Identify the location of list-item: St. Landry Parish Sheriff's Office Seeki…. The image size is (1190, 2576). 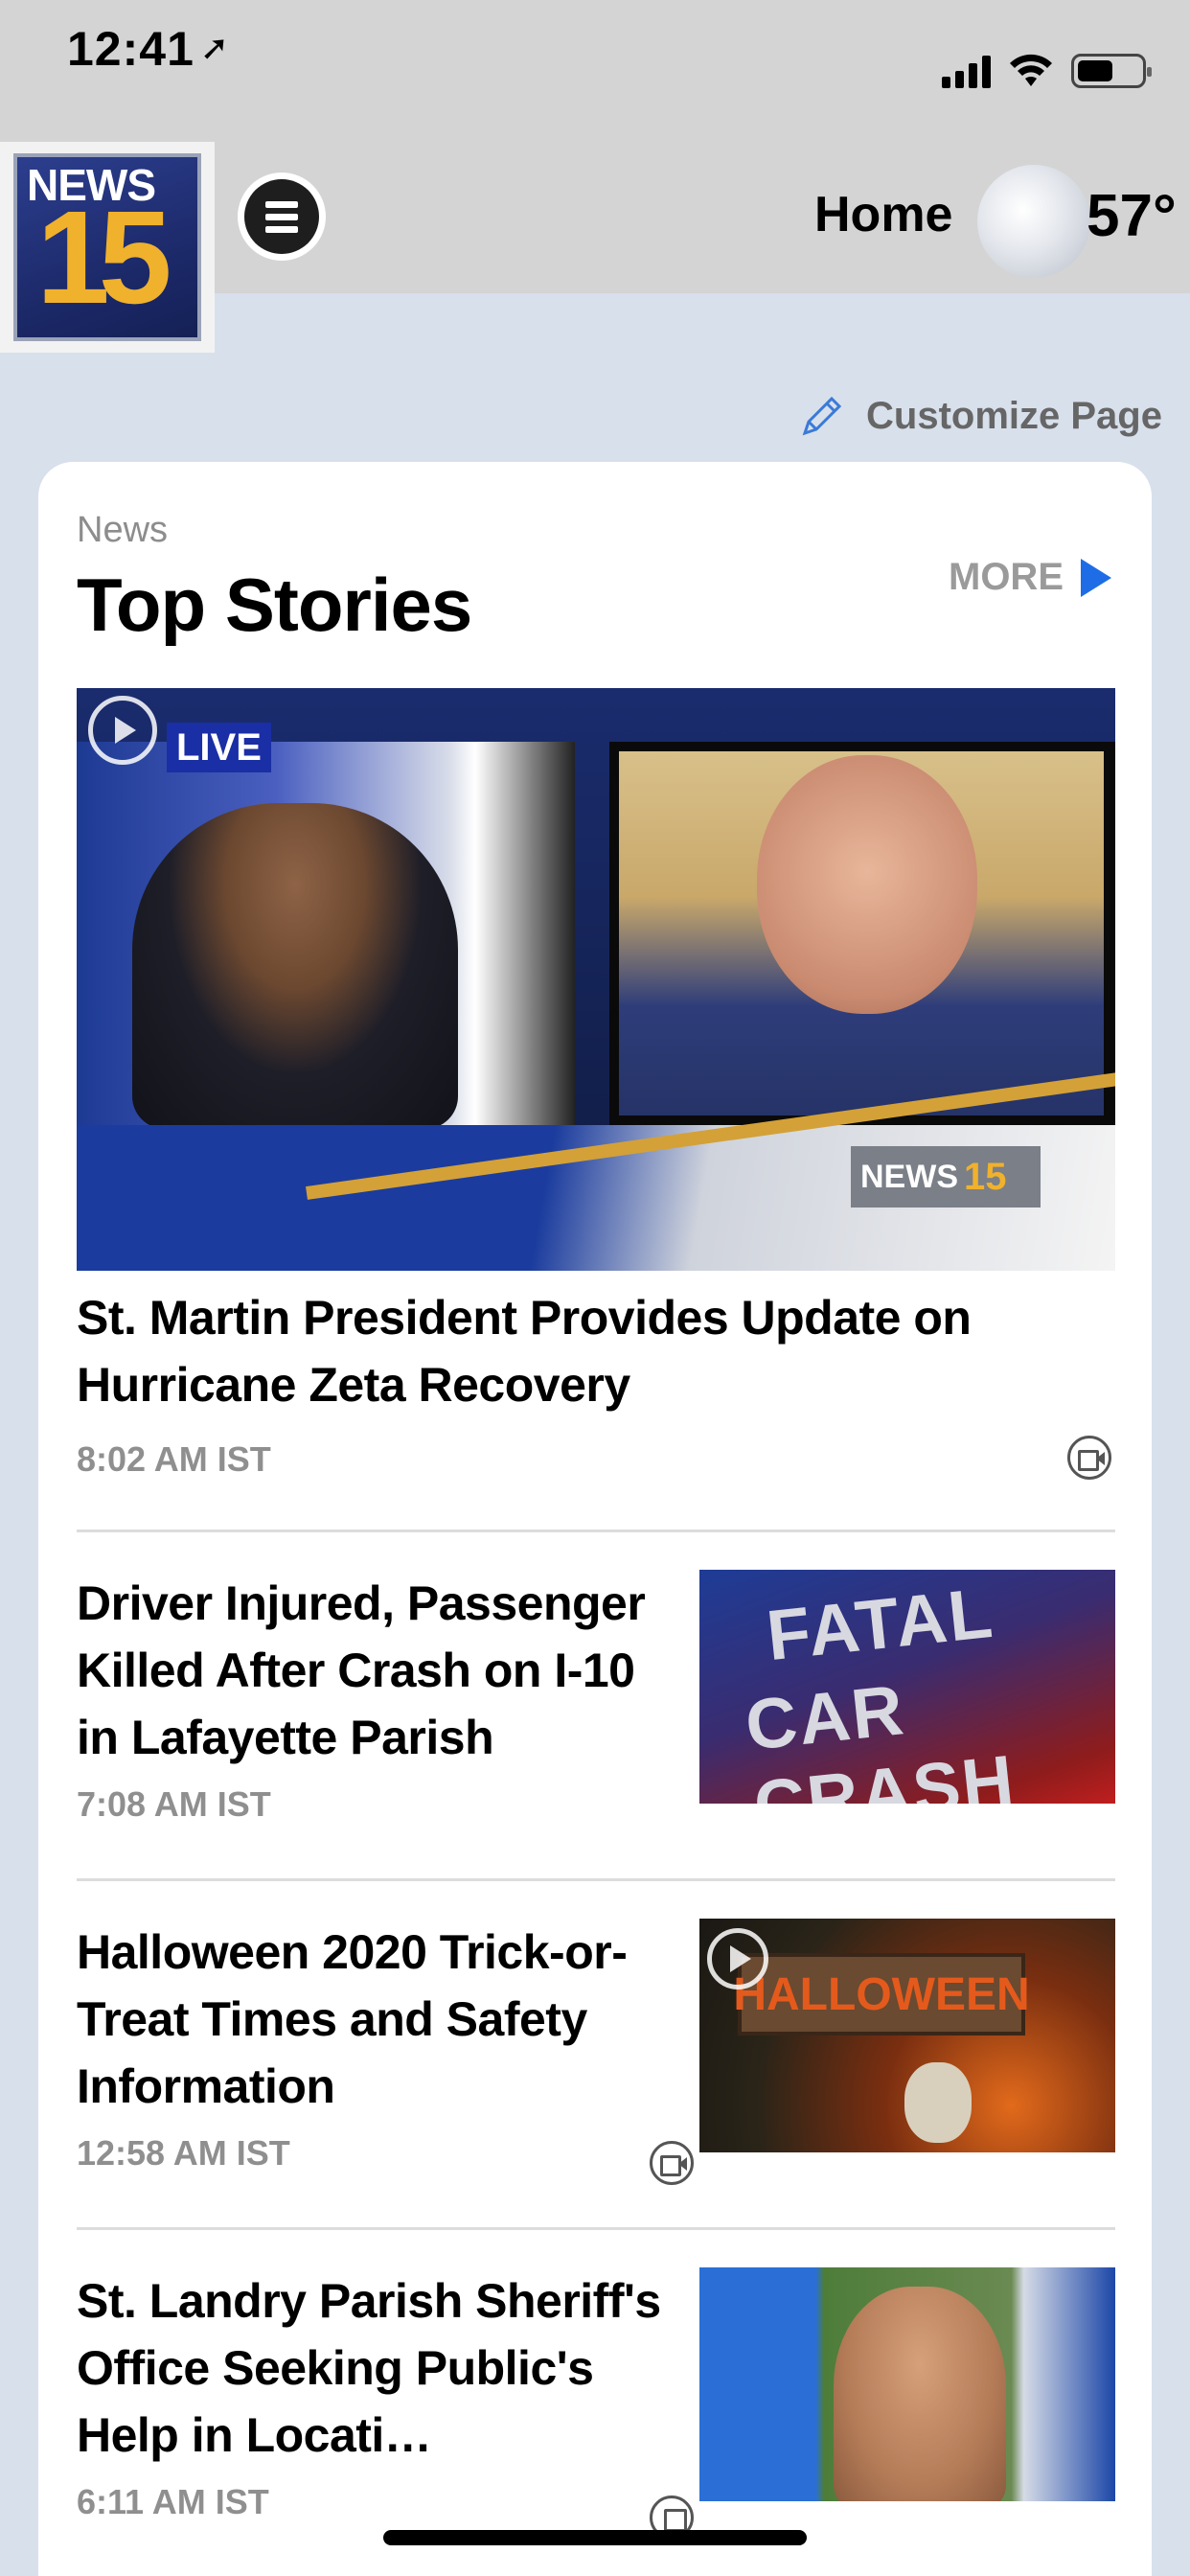
(596, 2403).